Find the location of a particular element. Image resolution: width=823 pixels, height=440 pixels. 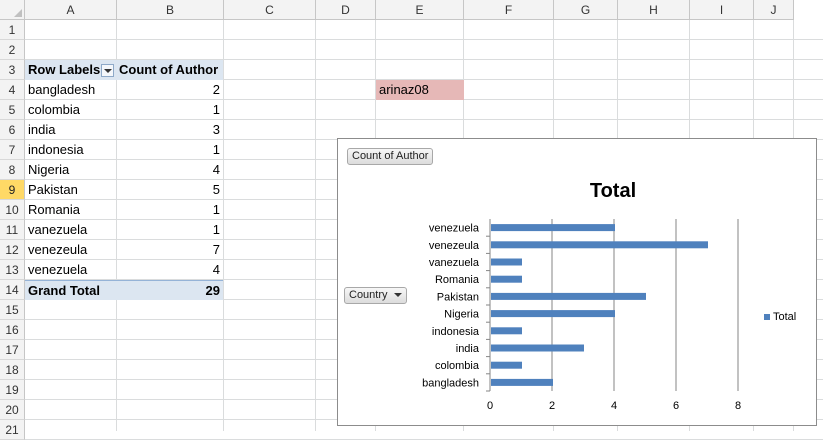

row-header-7: 7 is located at coordinates (12, 150).